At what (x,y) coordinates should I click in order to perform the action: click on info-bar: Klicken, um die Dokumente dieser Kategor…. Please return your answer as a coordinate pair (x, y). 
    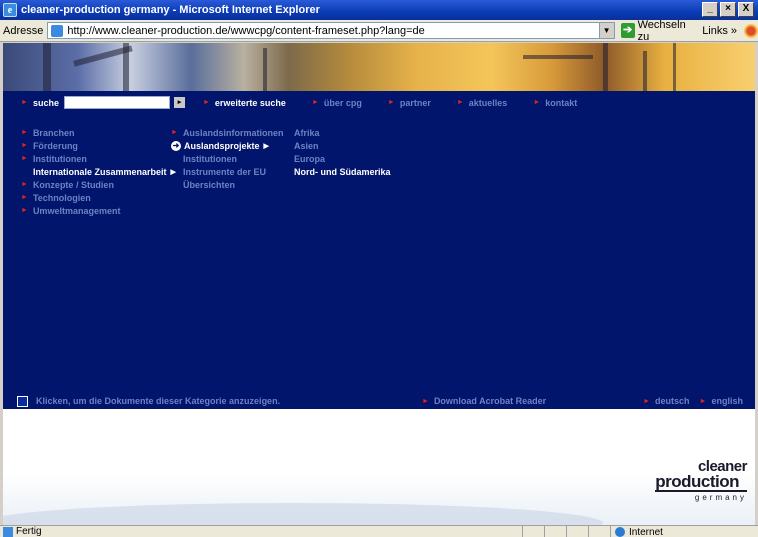
    Looking at the image, I should click on (379, 401).